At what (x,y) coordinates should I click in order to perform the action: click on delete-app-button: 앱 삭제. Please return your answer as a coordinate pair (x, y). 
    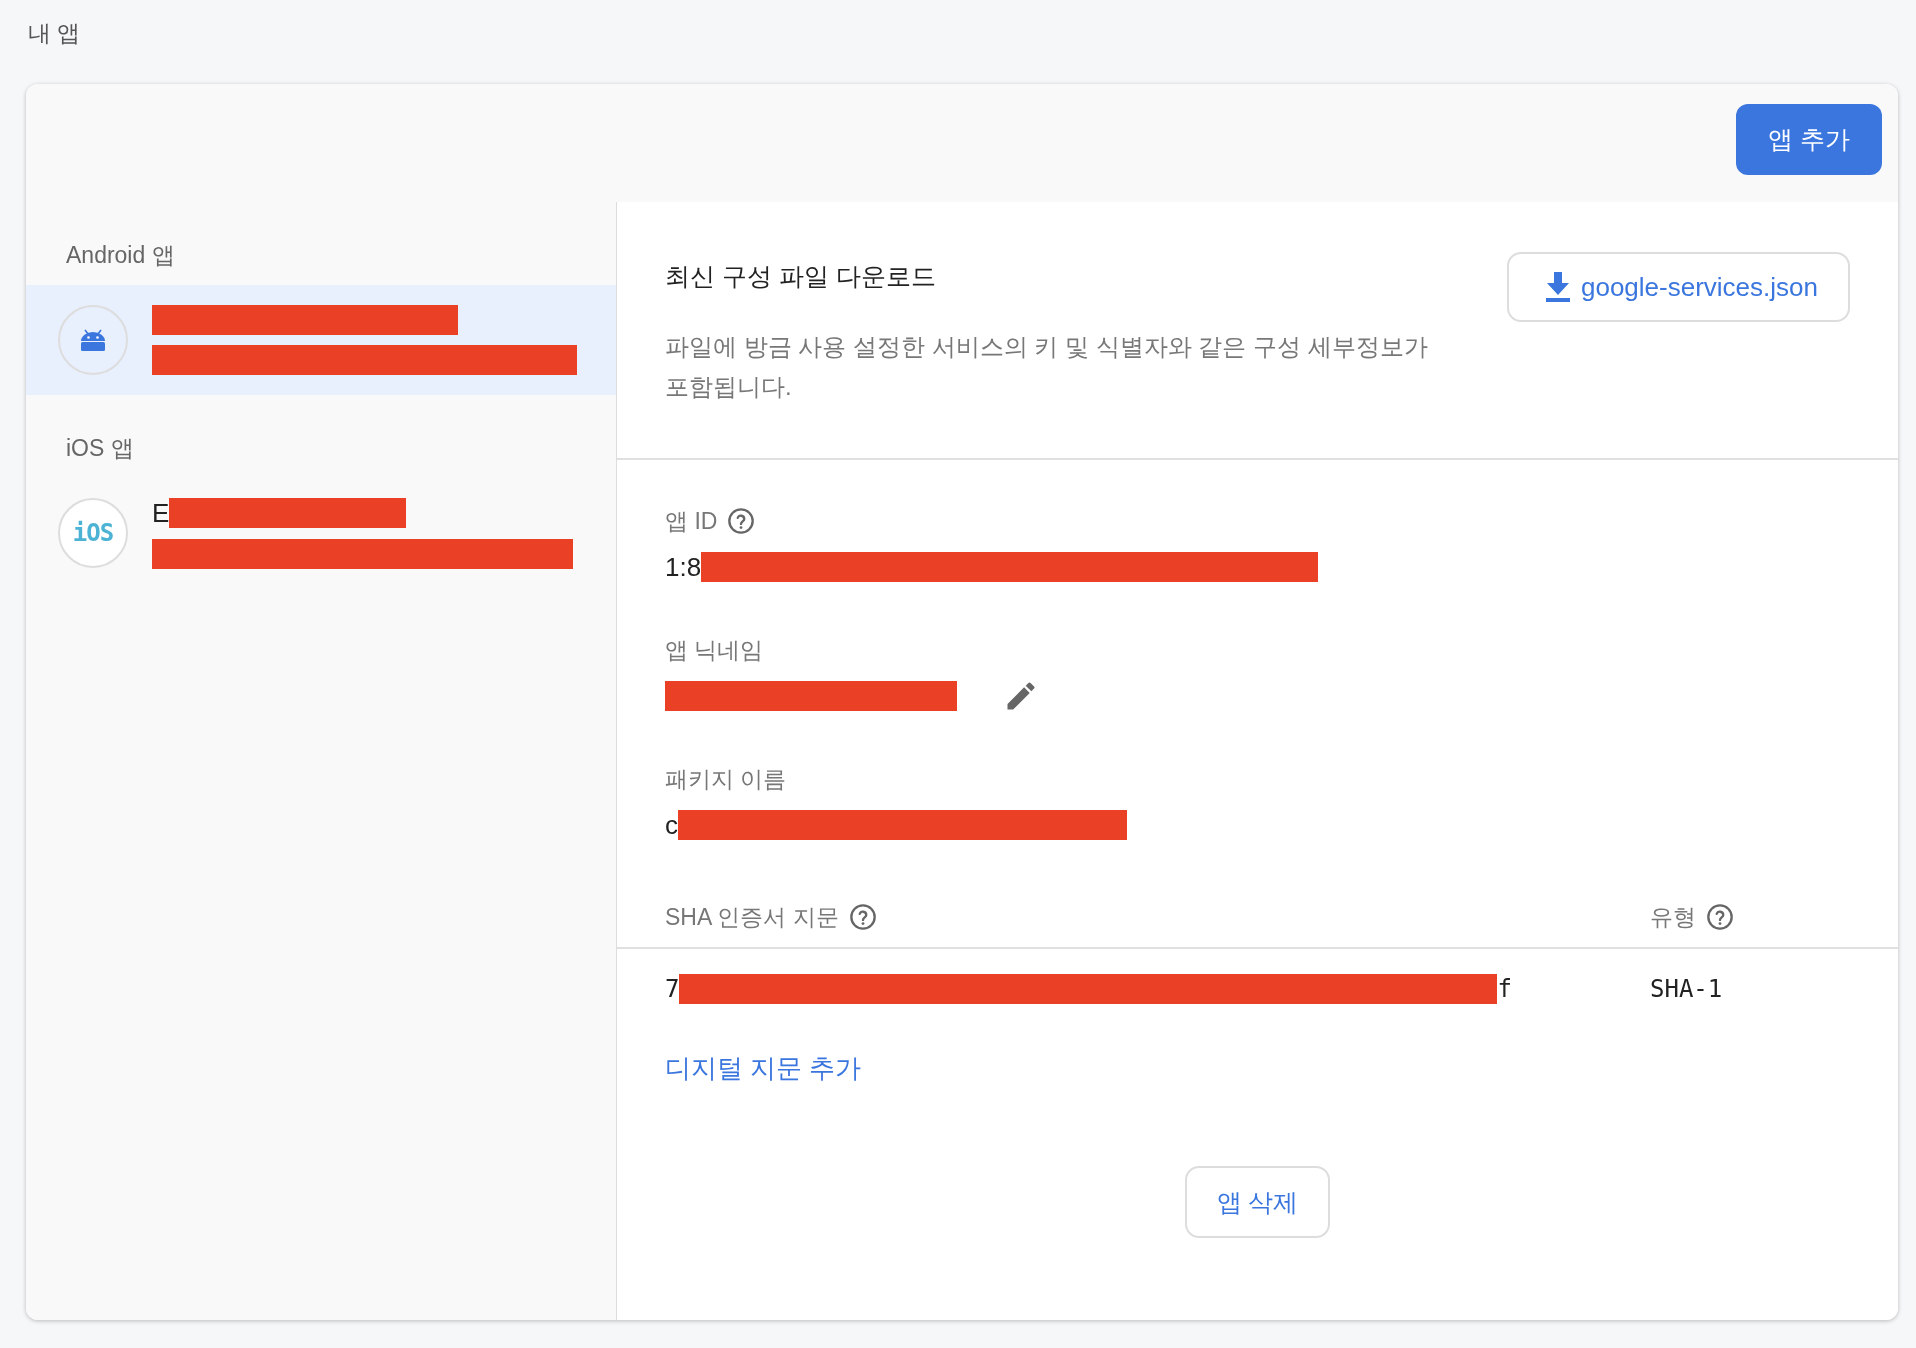
    Looking at the image, I should click on (1257, 1202).